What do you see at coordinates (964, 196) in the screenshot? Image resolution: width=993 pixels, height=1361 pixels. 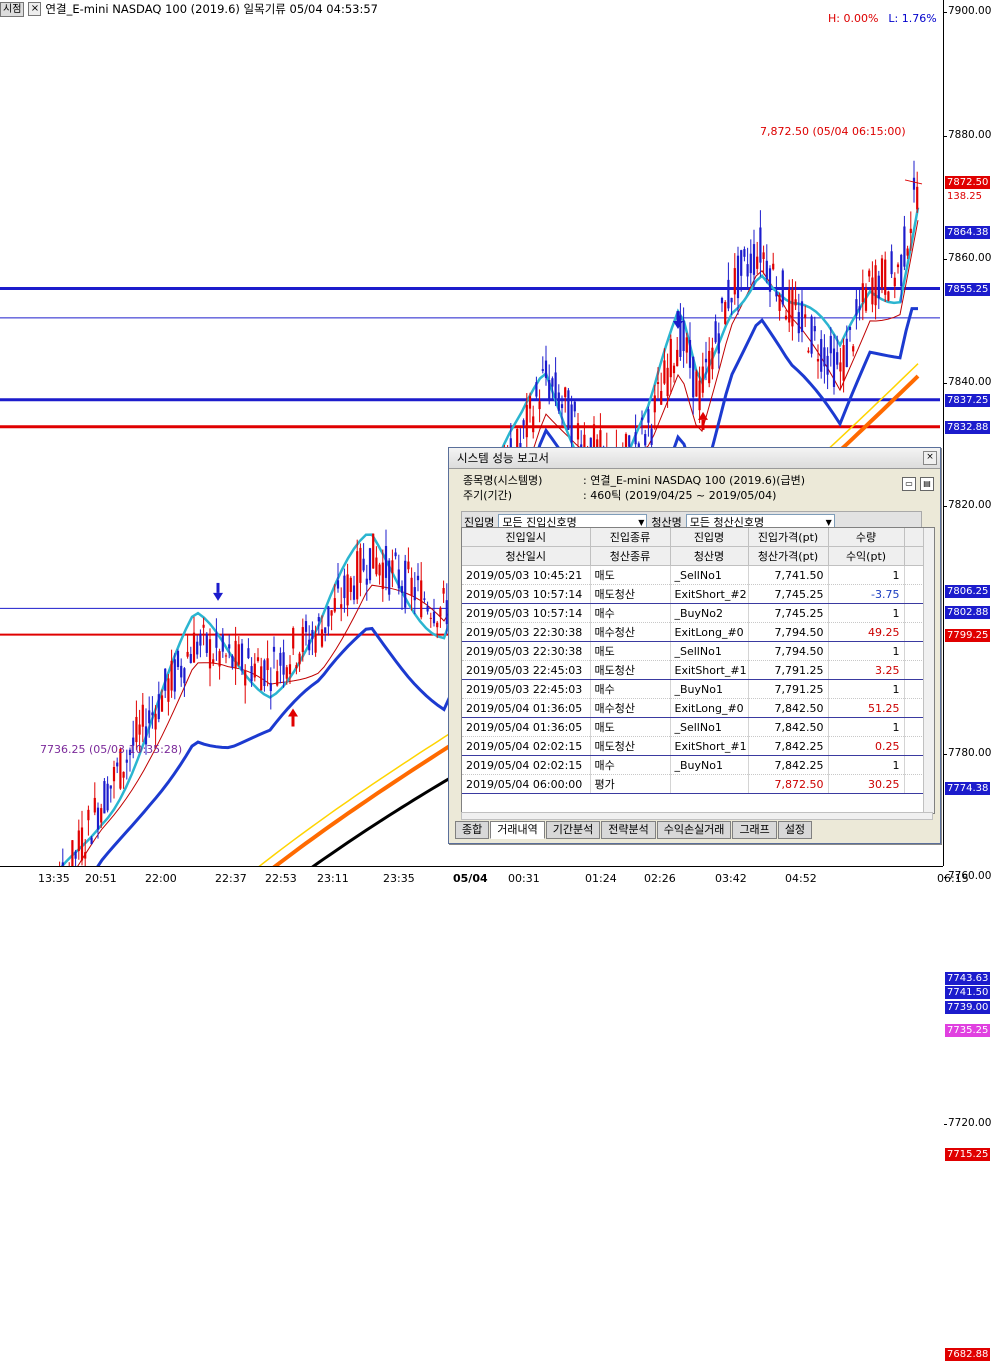 I see `price-badge: 138.25` at bounding box center [964, 196].